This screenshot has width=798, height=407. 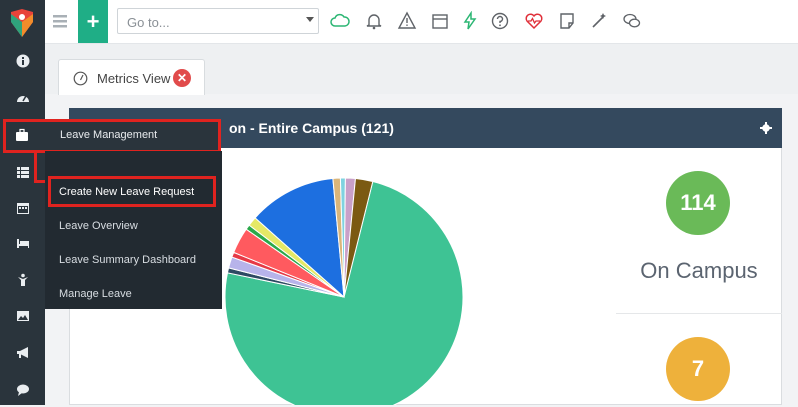 What do you see at coordinates (470, 21) in the screenshot?
I see `lightning-icon` at bounding box center [470, 21].